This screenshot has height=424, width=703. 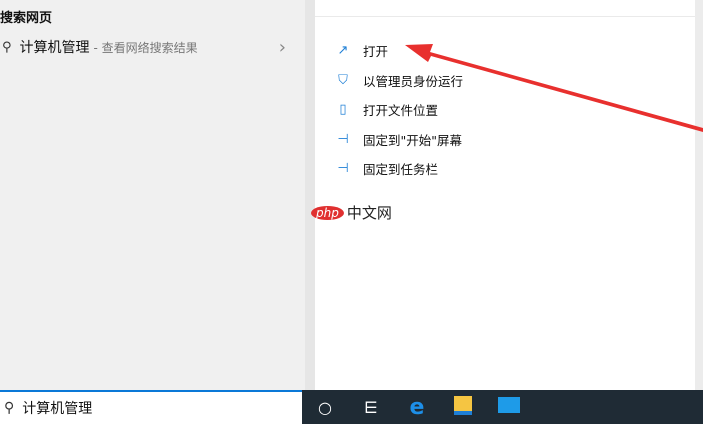 What do you see at coordinates (325, 407) in the screenshot?
I see `cortana-icon: ○` at bounding box center [325, 407].